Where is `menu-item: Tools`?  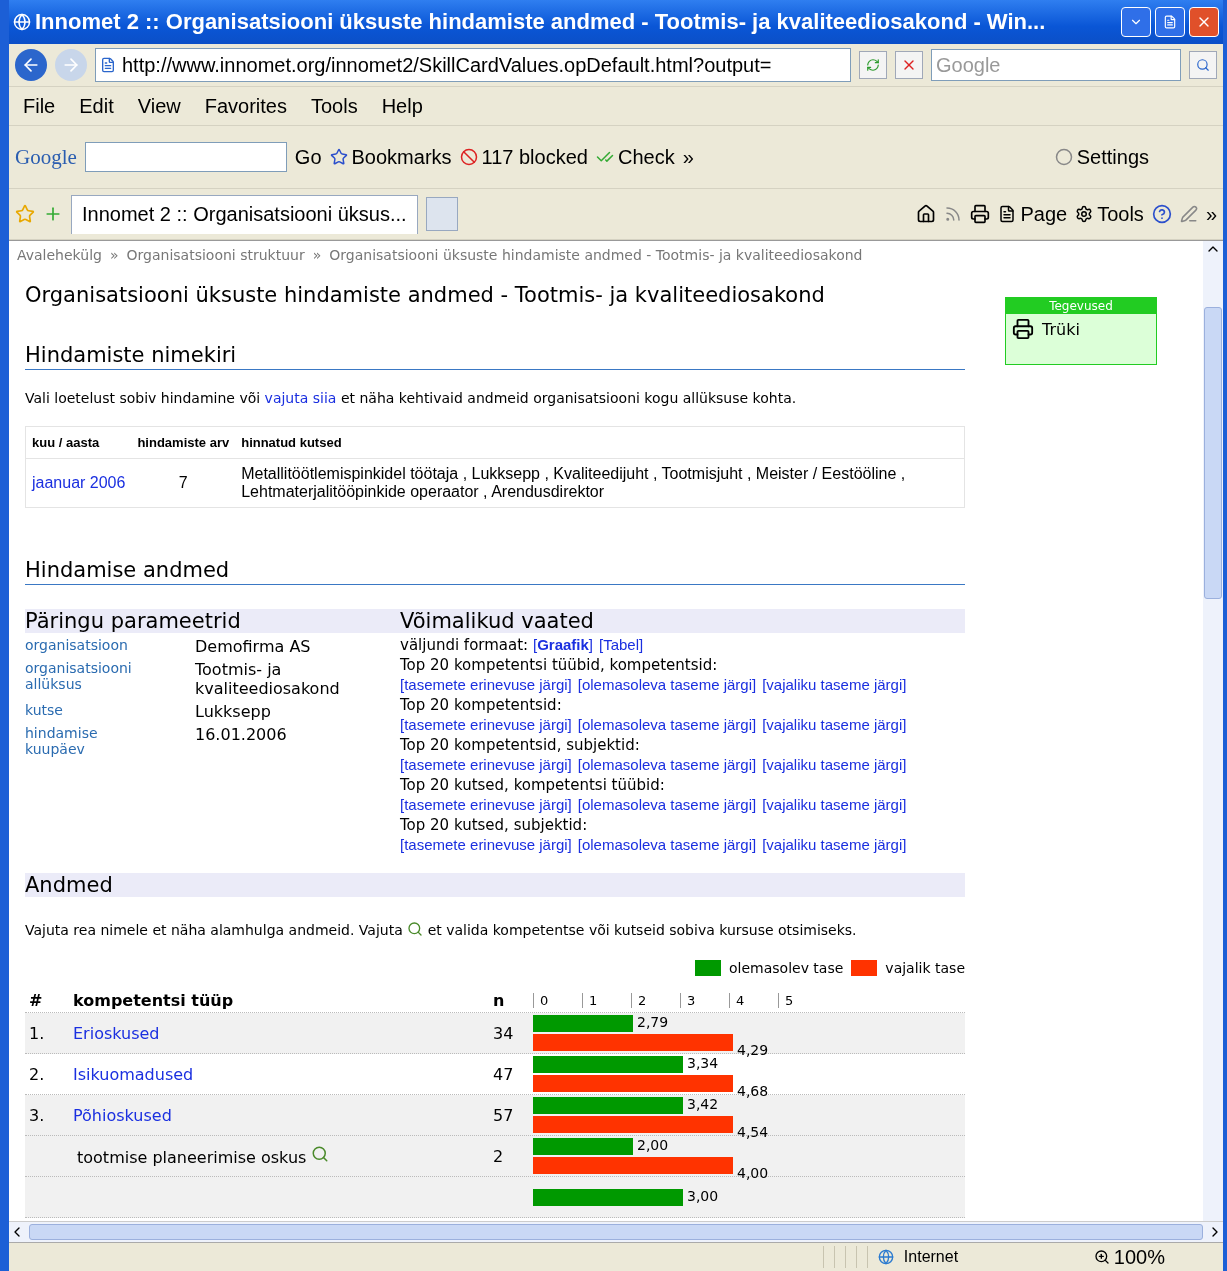 menu-item: Tools is located at coordinates (334, 106).